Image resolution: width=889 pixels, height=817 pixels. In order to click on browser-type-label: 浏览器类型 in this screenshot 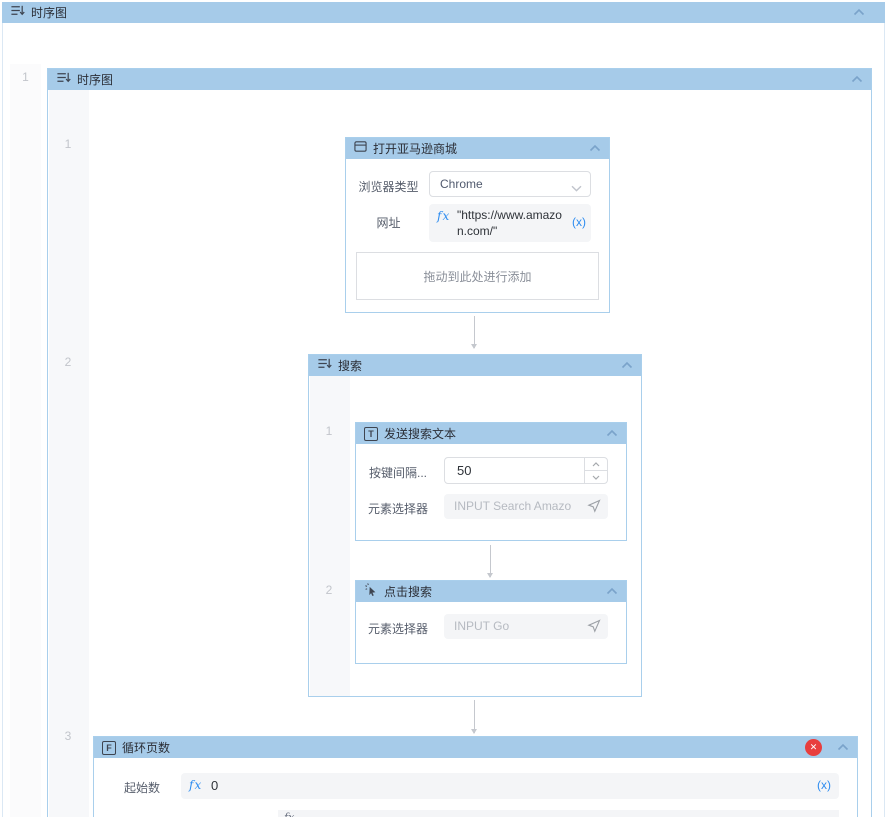, I will do `click(388, 187)`.